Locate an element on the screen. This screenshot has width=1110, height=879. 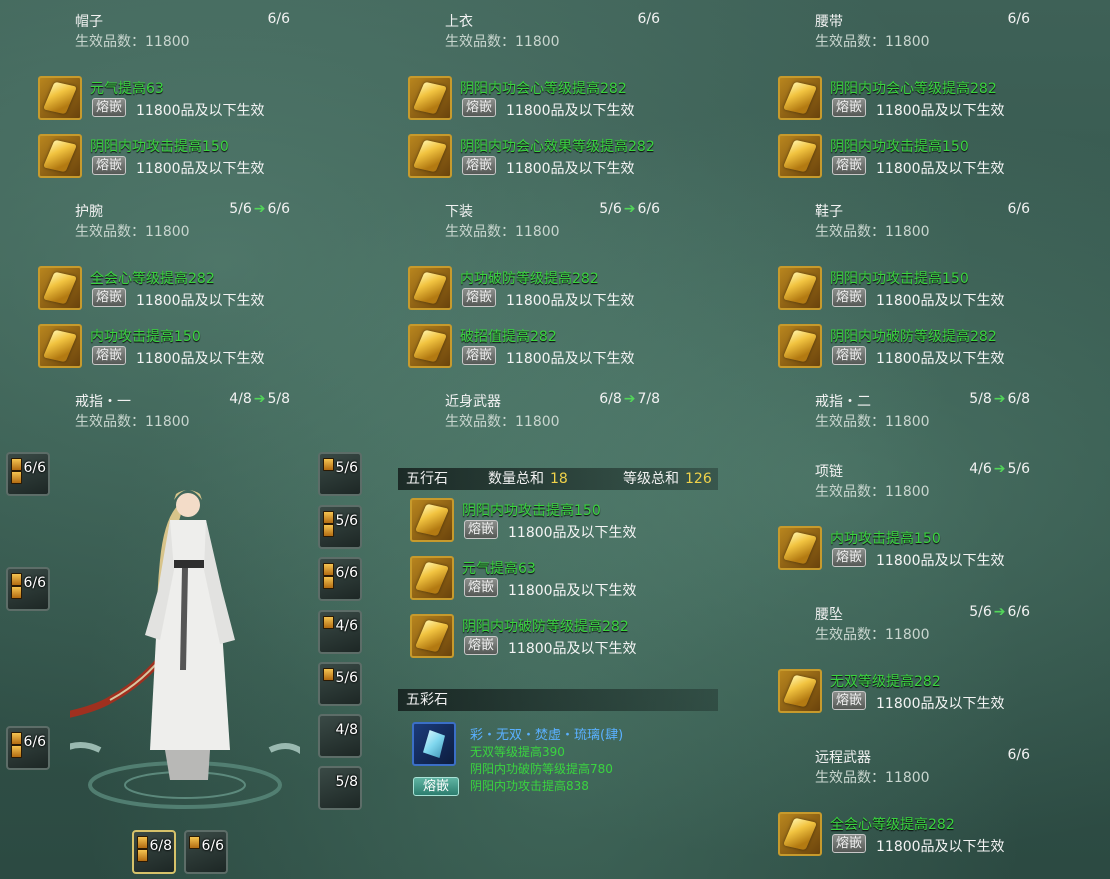
slot-title: 戒指・二 is located at coordinates (843, 402).